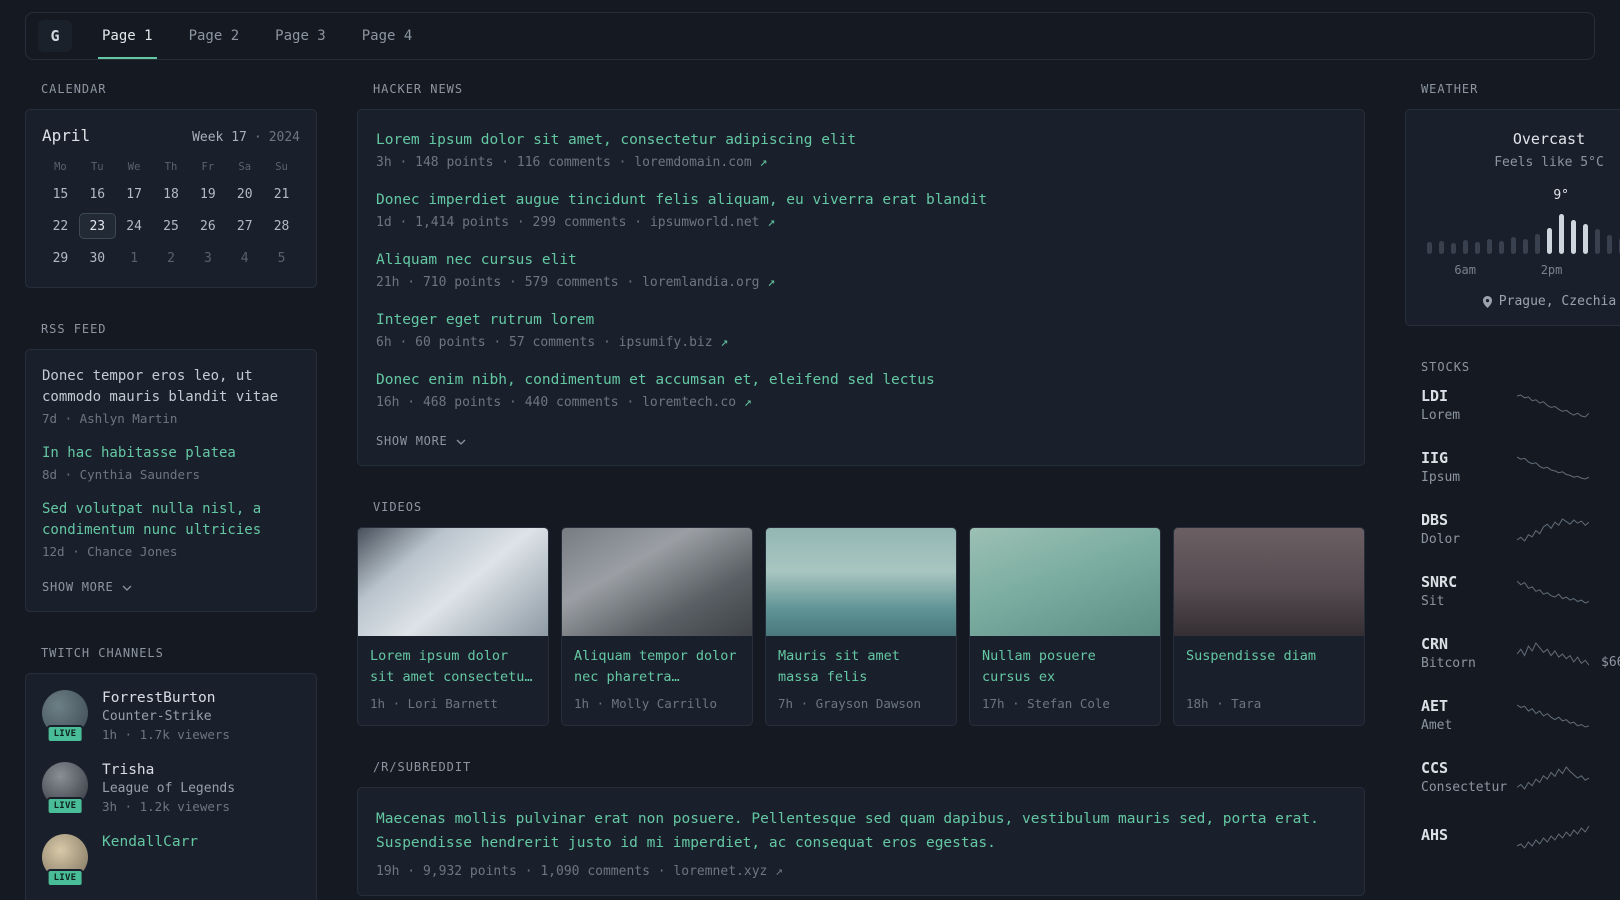  Describe the element at coordinates (1469, 777) in the screenshot. I see `stock-id: CCS Consectetur` at that location.